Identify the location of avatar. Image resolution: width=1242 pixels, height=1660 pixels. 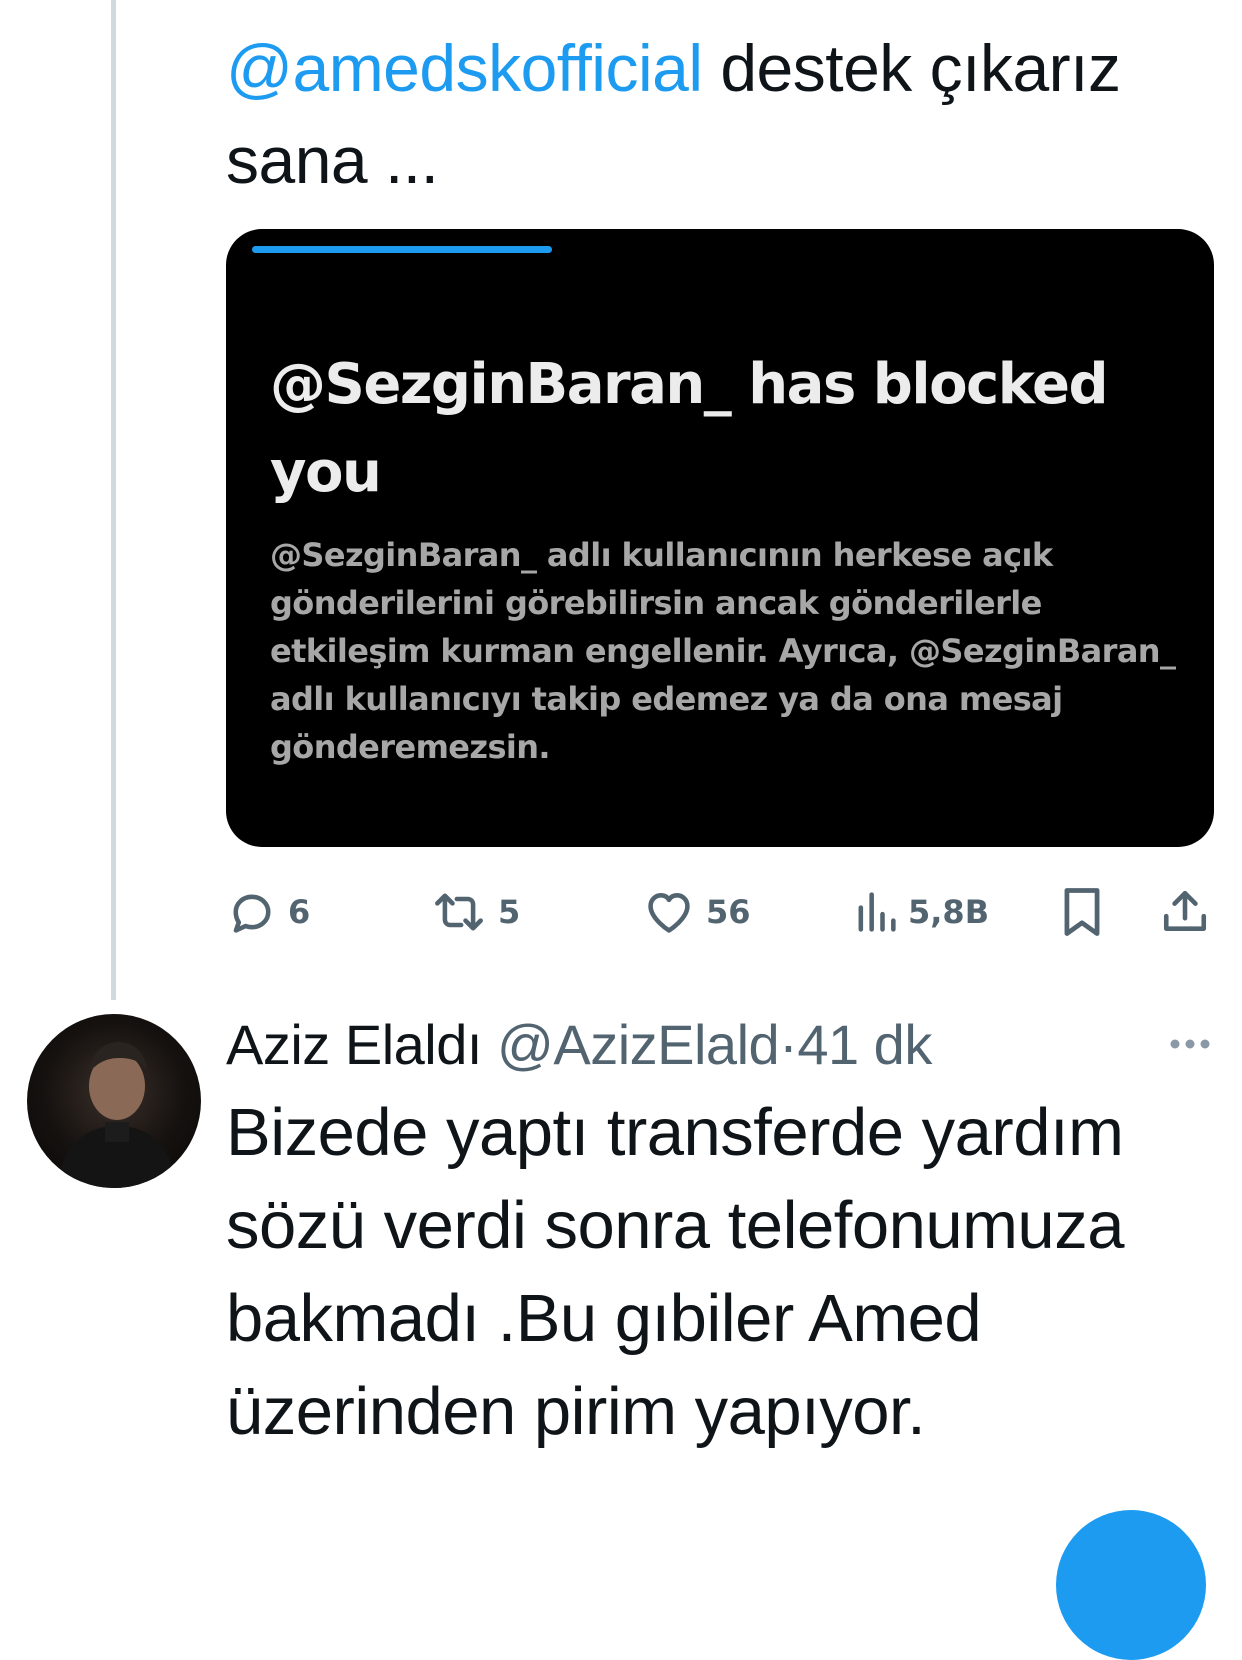
(114, 1101).